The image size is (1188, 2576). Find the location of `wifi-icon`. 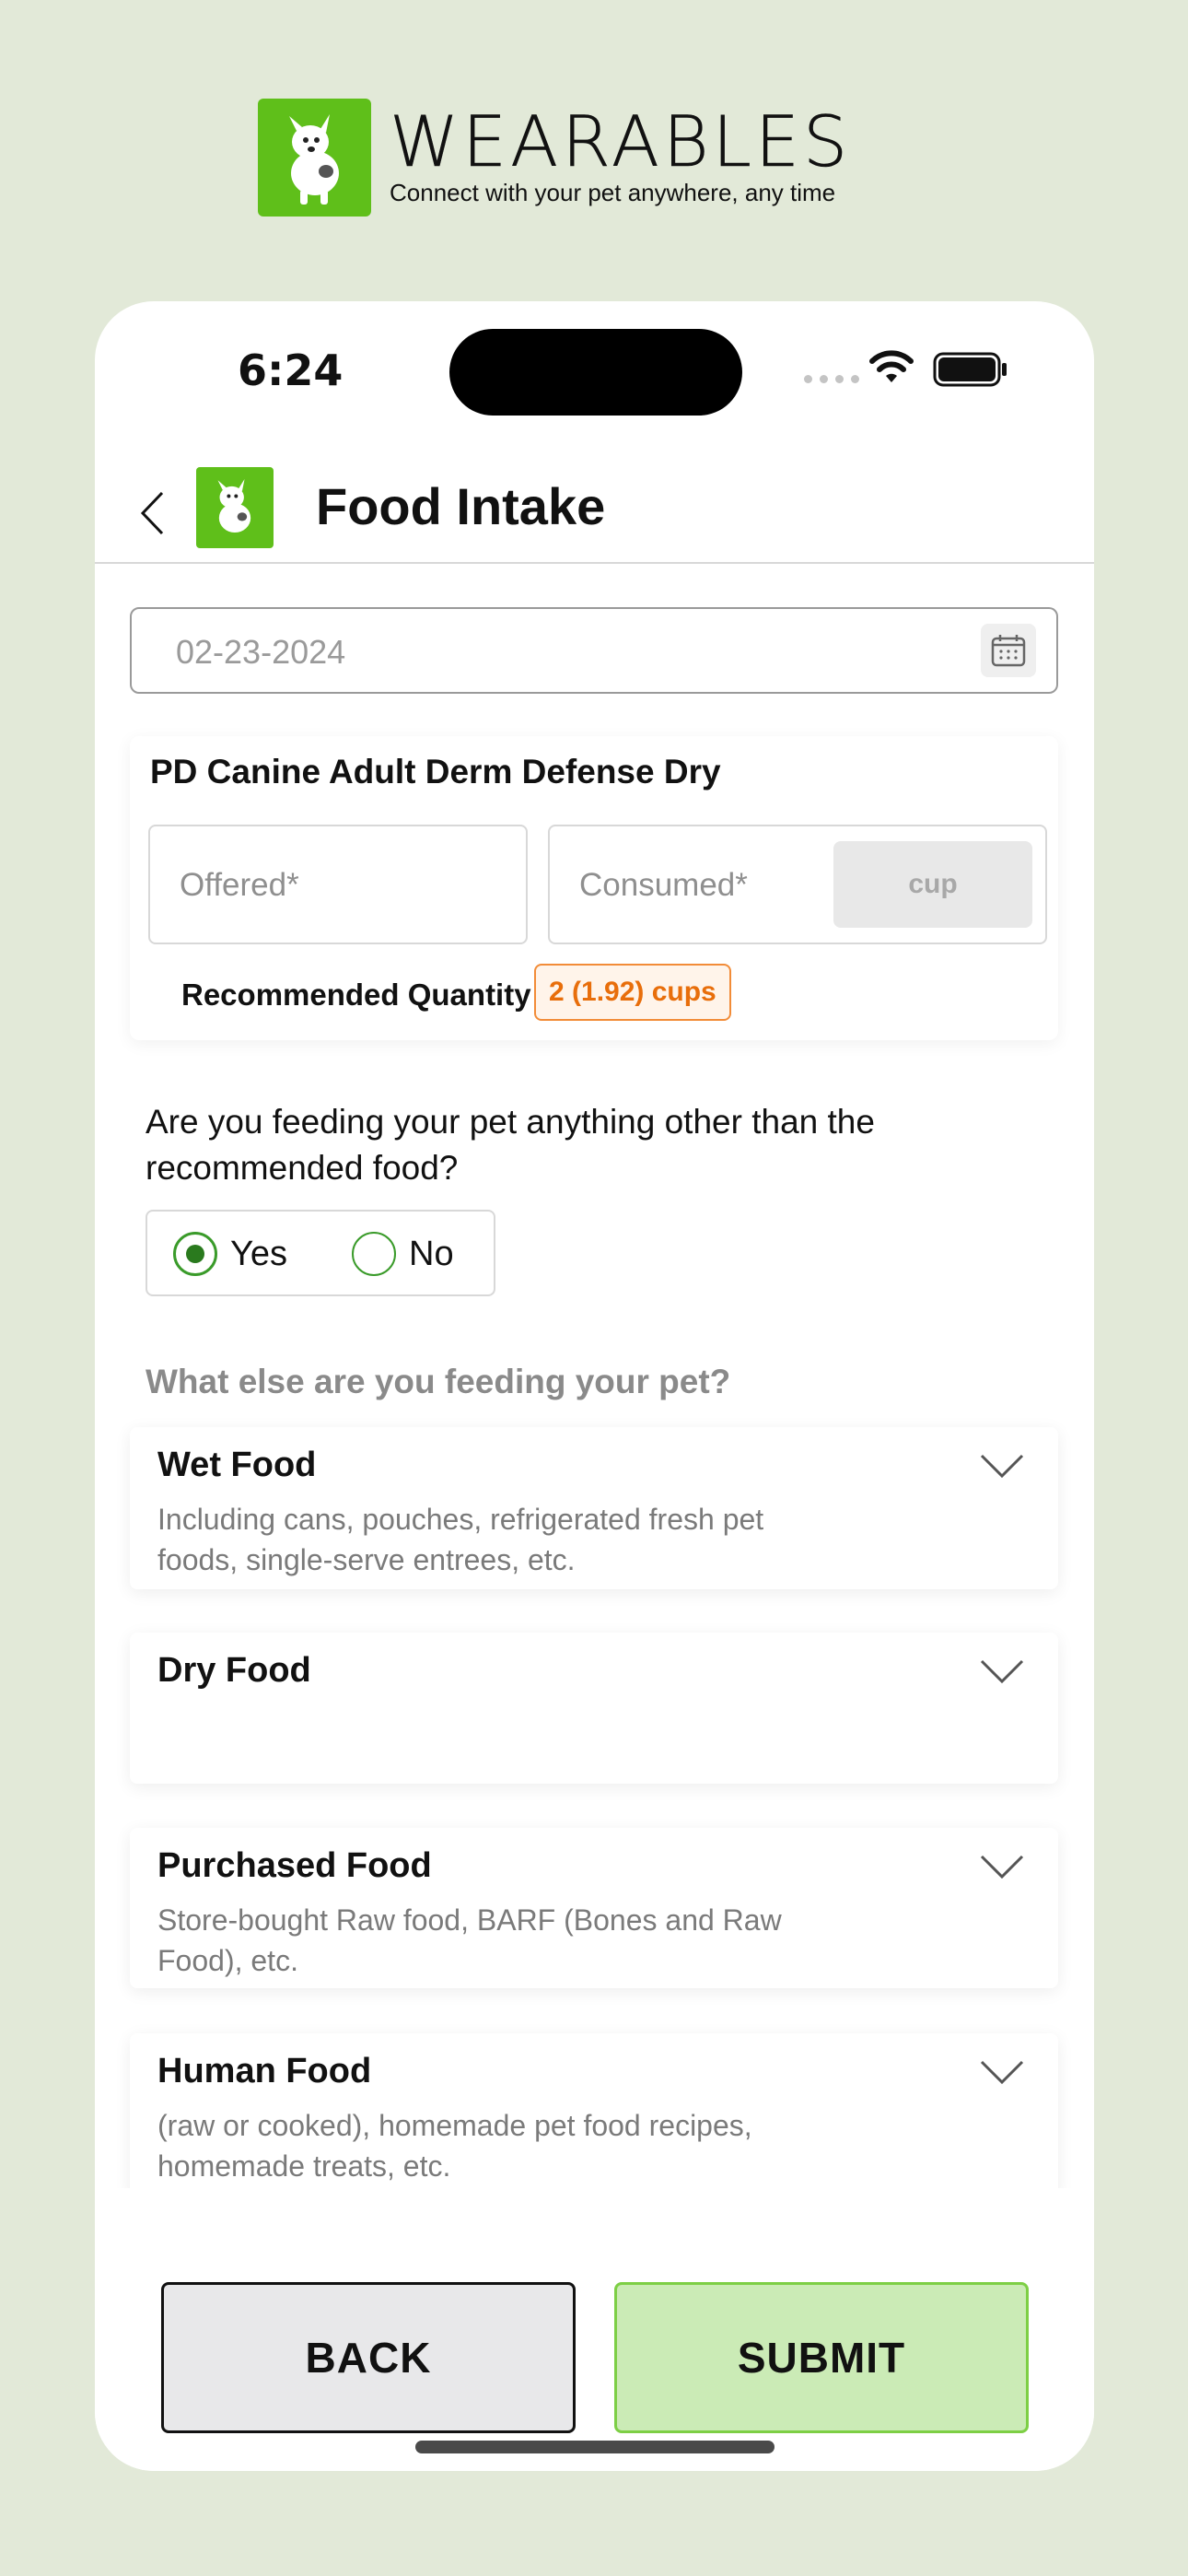

wifi-icon is located at coordinates (891, 370).